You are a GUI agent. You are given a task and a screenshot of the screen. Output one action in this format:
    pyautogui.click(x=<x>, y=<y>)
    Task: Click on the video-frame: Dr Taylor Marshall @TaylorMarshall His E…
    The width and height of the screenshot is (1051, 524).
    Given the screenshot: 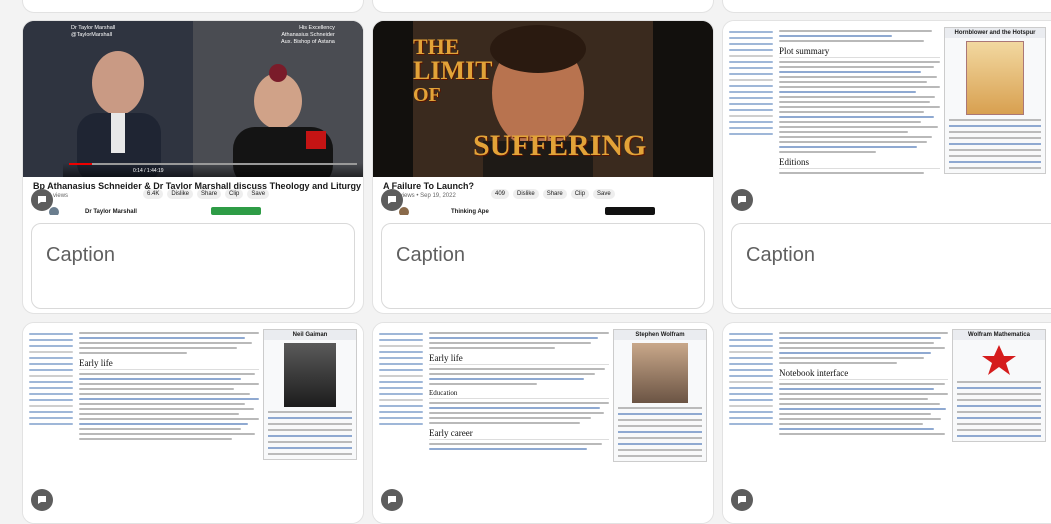 What is the action you would take?
    pyautogui.click(x=193, y=99)
    